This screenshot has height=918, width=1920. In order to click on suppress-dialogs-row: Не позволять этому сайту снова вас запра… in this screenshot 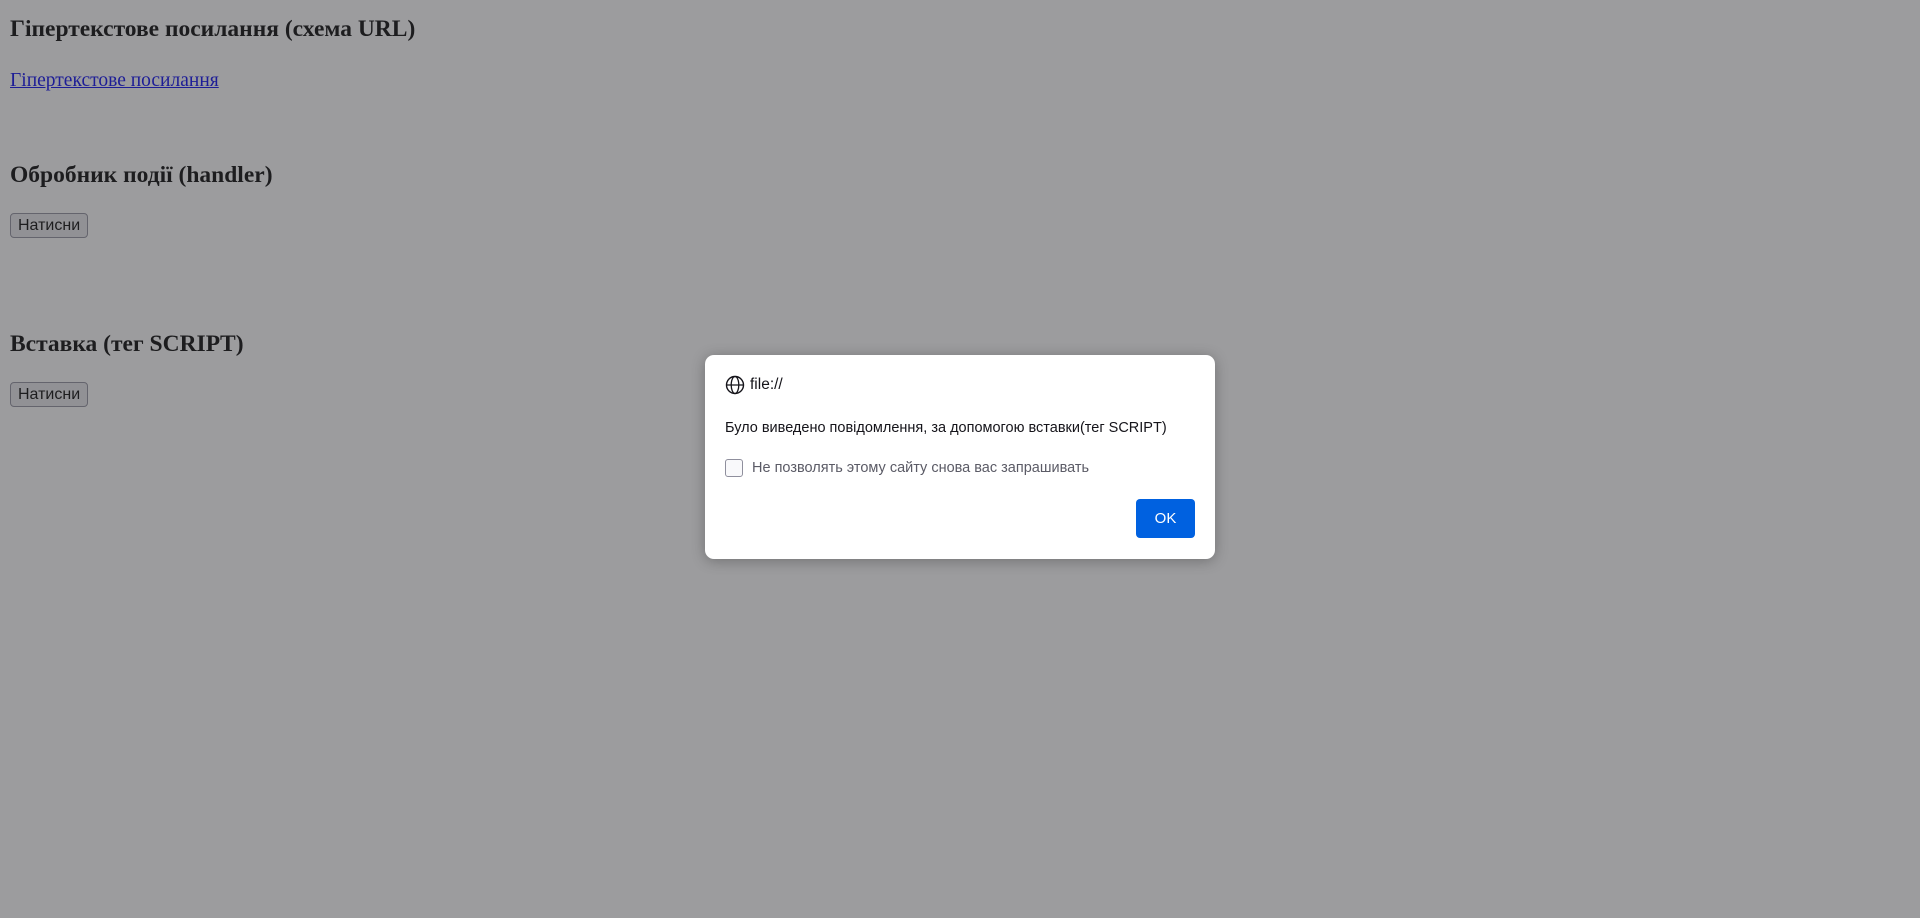, I will do `click(907, 468)`.